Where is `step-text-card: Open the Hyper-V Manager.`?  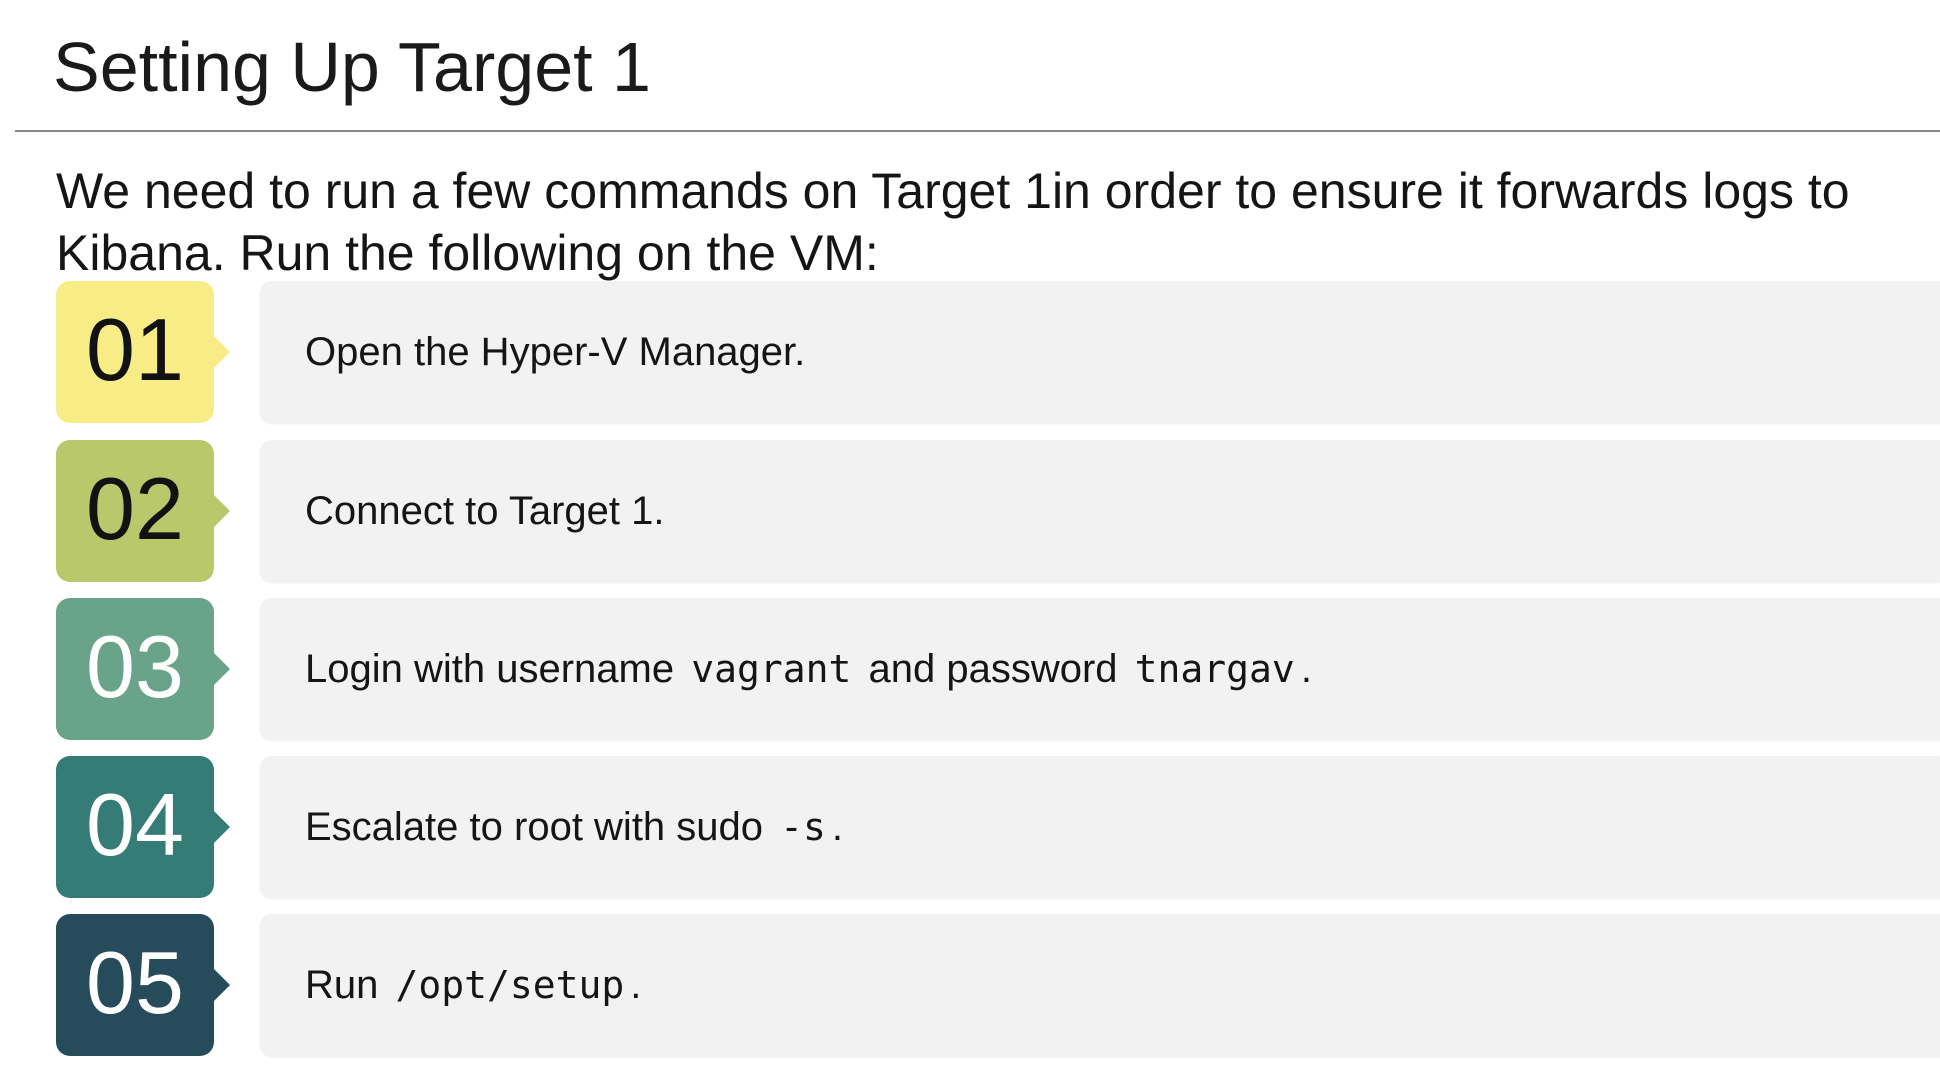 step-text-card: Open the Hyper-V Manager. is located at coordinates (1100, 352).